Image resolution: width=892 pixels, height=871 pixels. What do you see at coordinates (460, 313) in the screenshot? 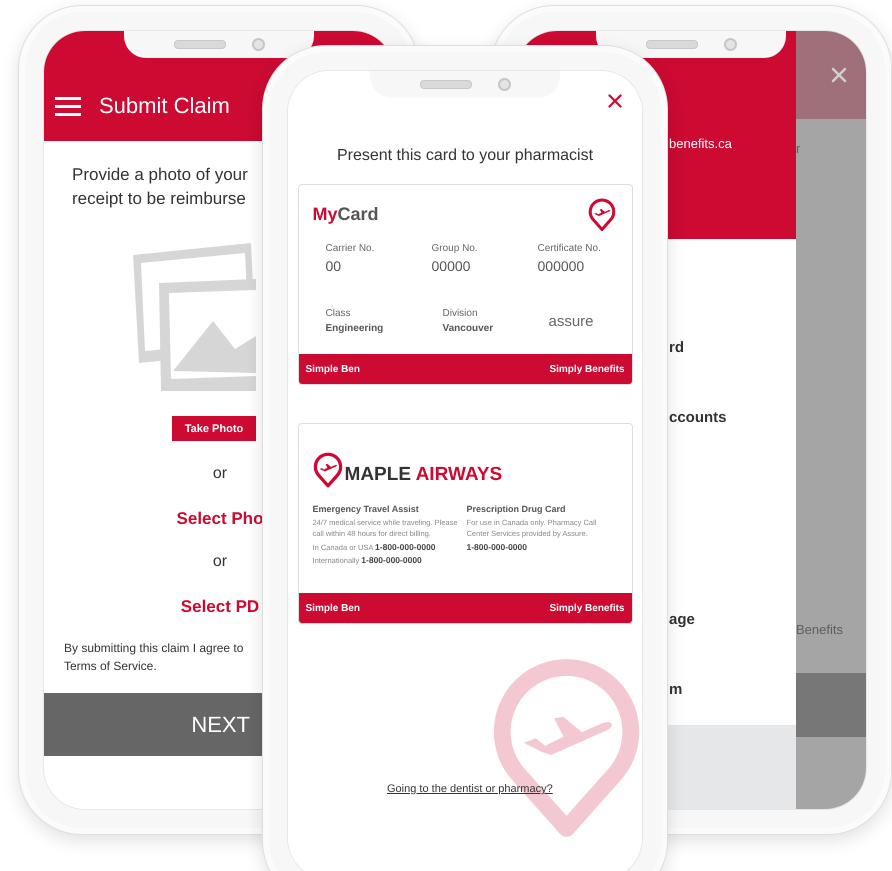
I see `field-label: Division` at bounding box center [460, 313].